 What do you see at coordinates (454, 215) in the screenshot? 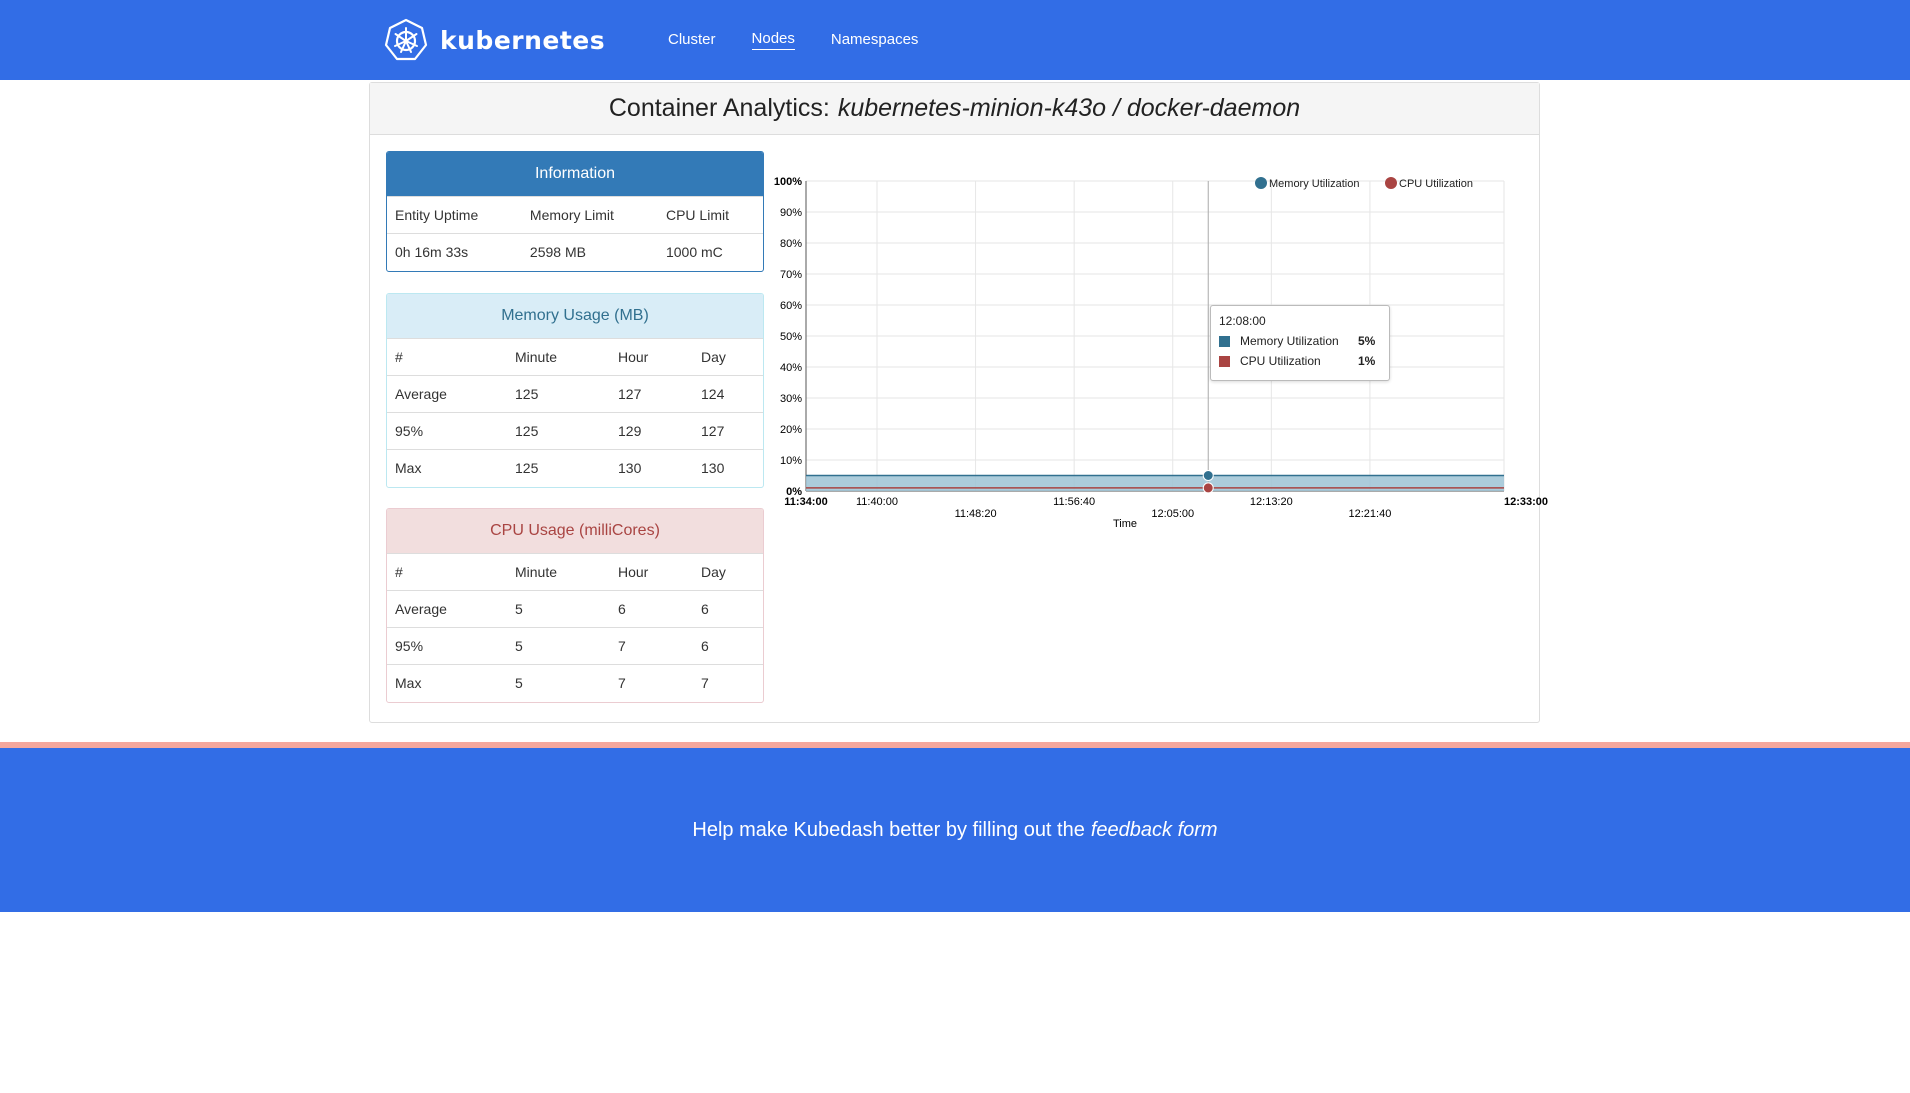
I see `table-header-cell: Entity Uptime` at bounding box center [454, 215].